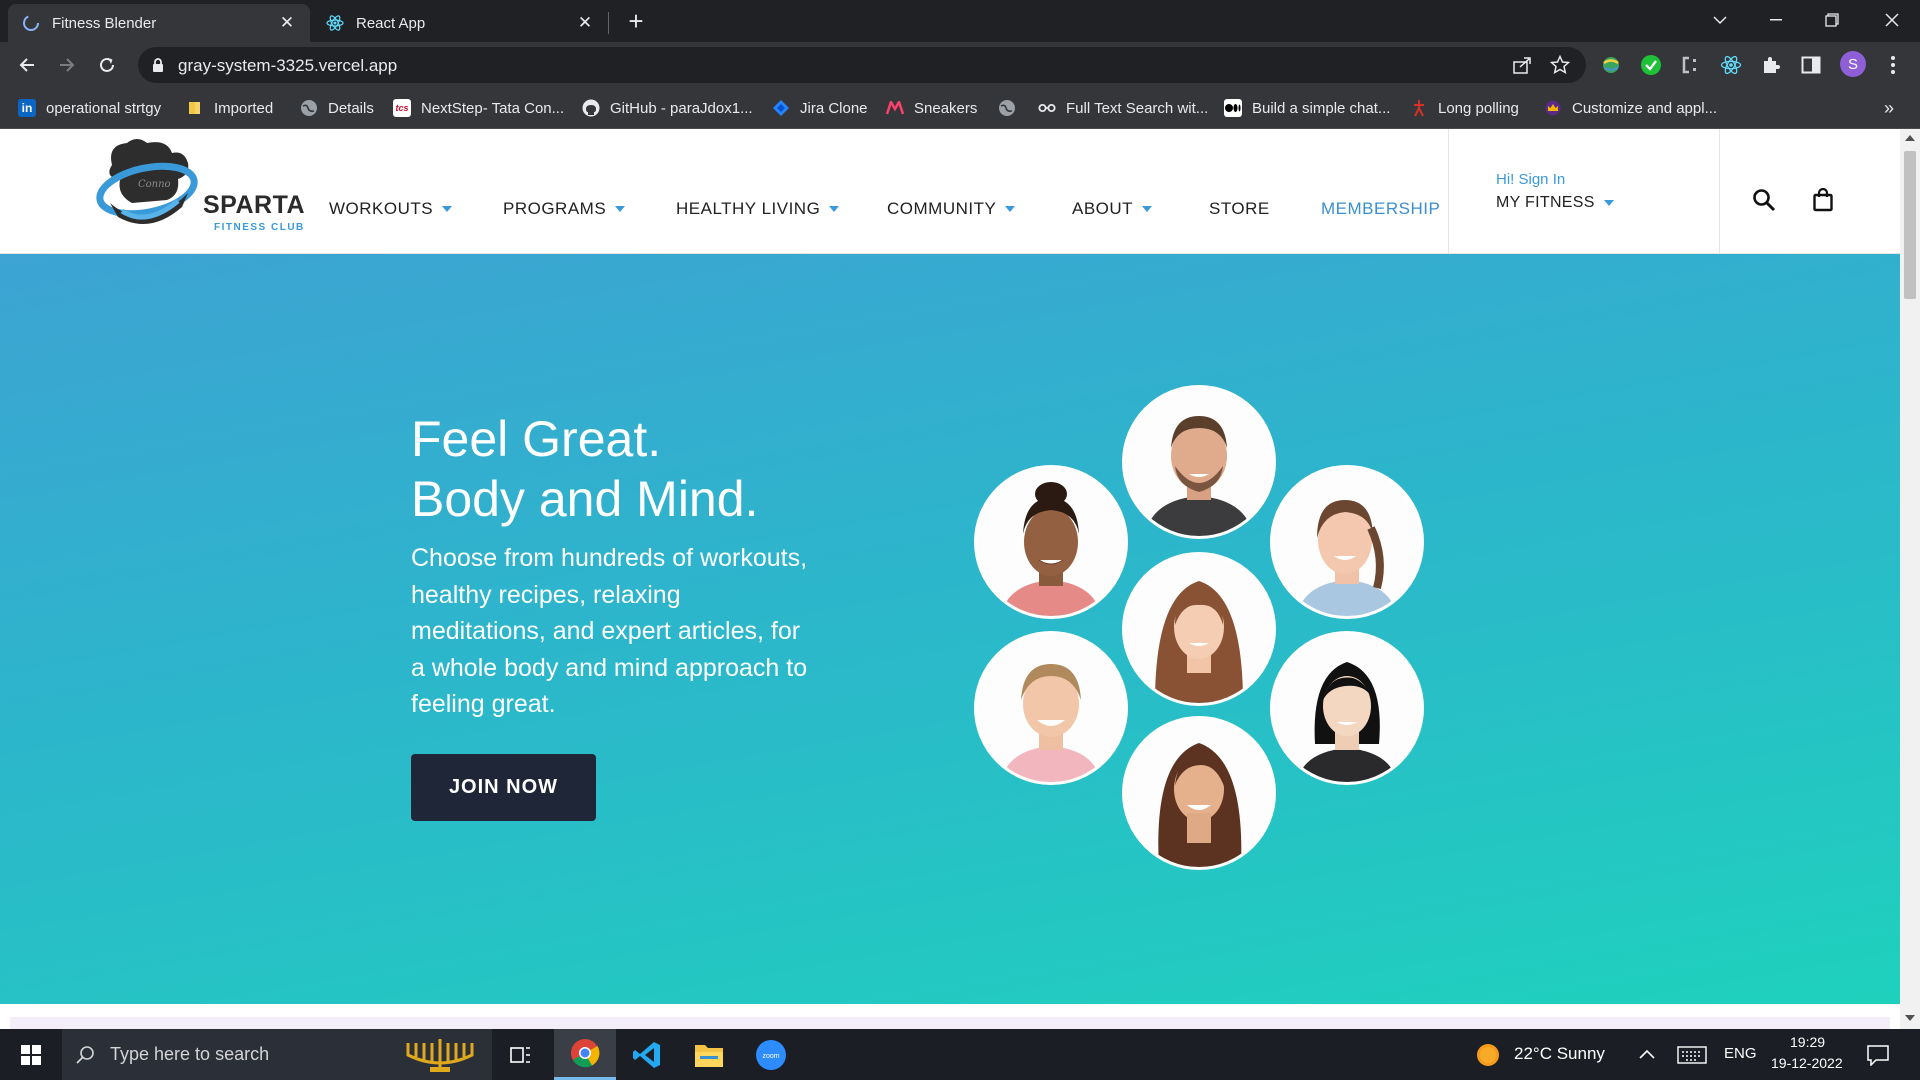 This screenshot has height=1080, width=1920. I want to click on tcs-icon: tcs, so click(402, 108).